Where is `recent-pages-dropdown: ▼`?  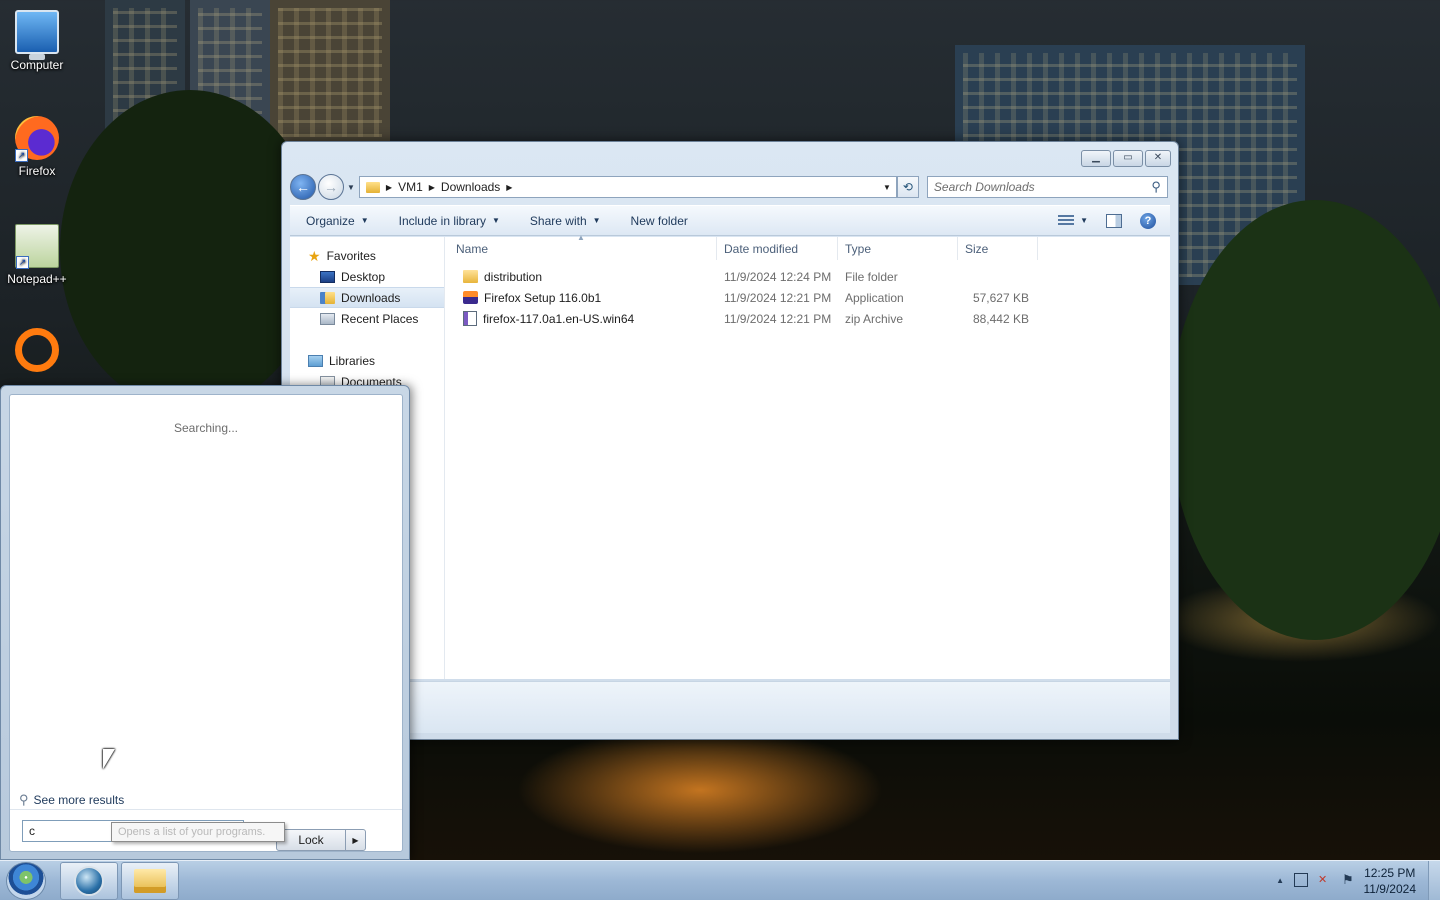 recent-pages-dropdown: ▼ is located at coordinates (351, 187).